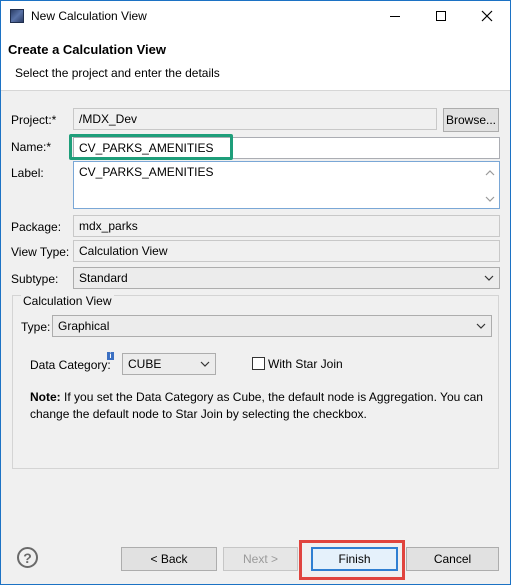 This screenshot has height=585, width=511. I want to click on label-textarea: CV_PARKS_AMENITIES, so click(286, 185).